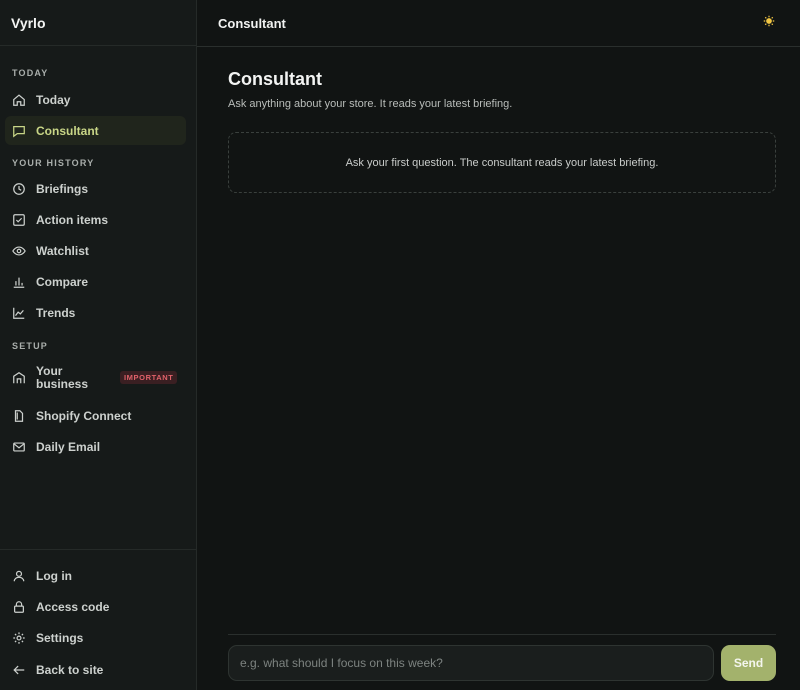  Describe the element at coordinates (19, 250) in the screenshot. I see `eye-icon` at that location.